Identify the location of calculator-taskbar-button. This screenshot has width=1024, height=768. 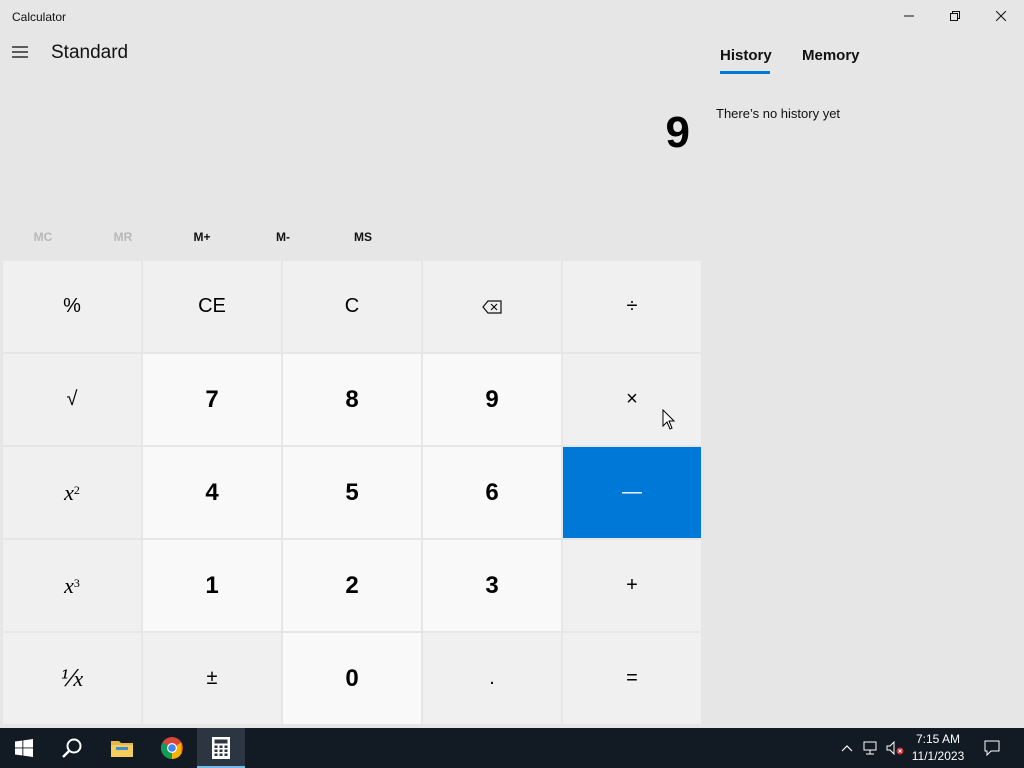
(221, 748).